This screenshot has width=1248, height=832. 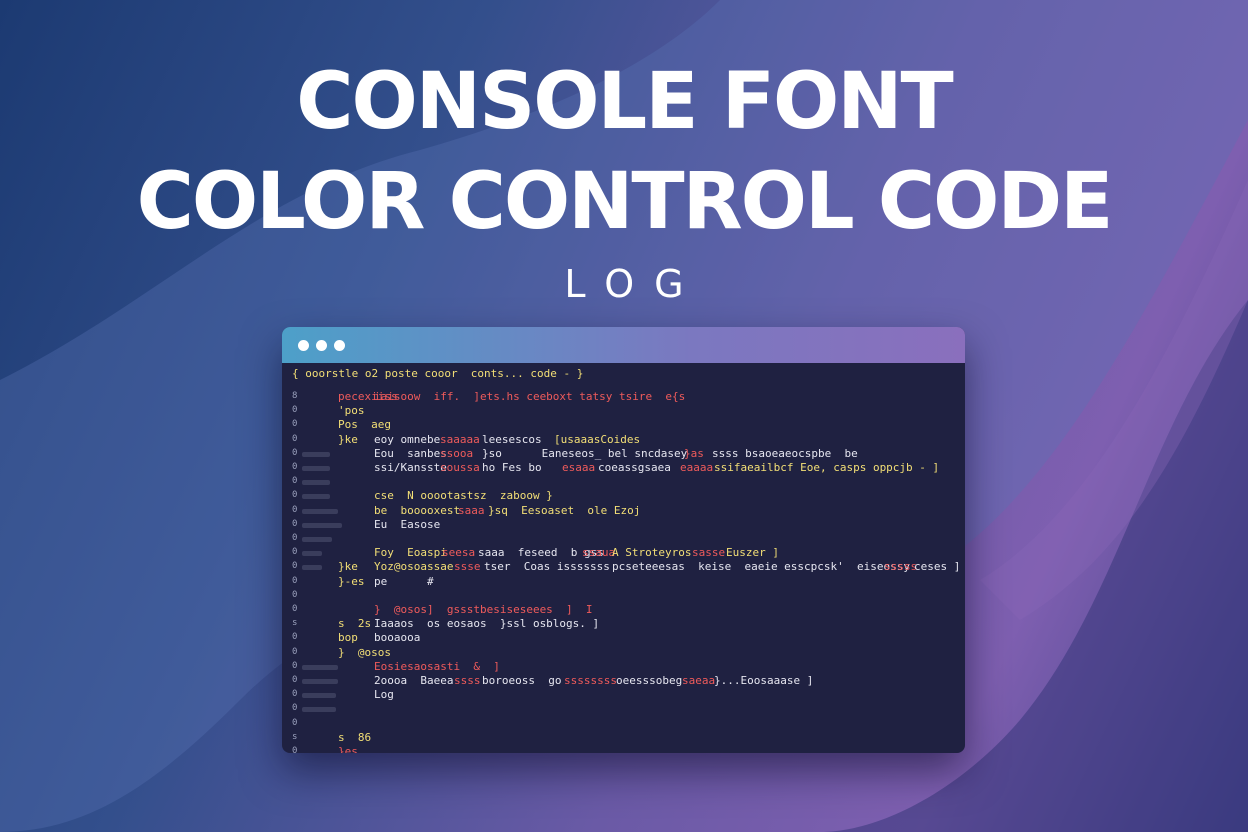 I want to click on code-token: Euszer ], so click(x=752, y=553).